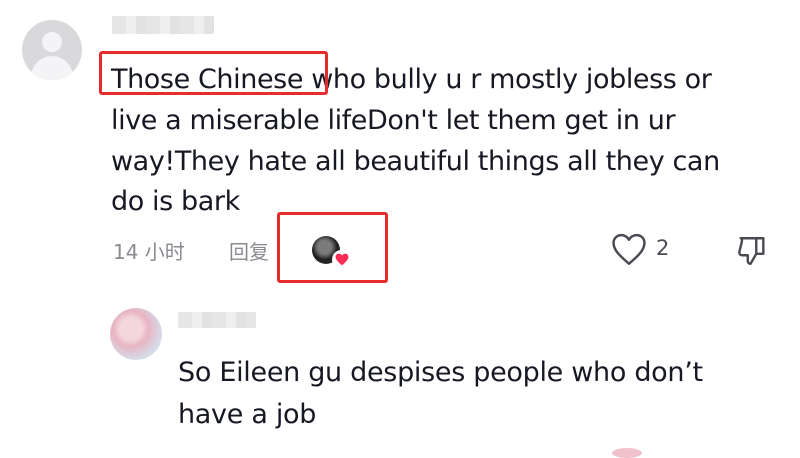  Describe the element at coordinates (752, 253) in the screenshot. I see `thumbs-down-icon` at that location.